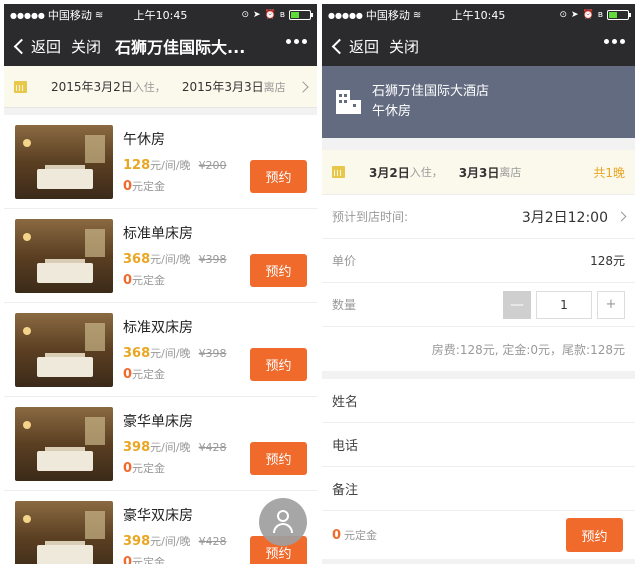 This screenshot has width=640, height=566. What do you see at coordinates (478, 217) in the screenshot?
I see `arrival-time-row: 预计到店时间: 3月2日12:00` at bounding box center [478, 217].